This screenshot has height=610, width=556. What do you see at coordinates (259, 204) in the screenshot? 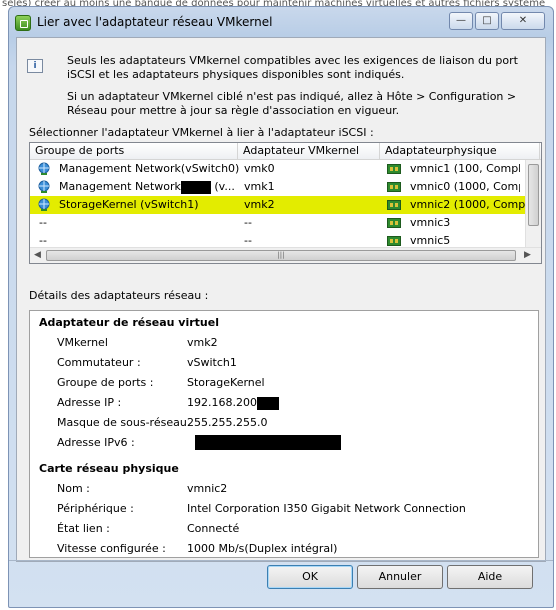
I see `row-vmkernel: vmk2` at bounding box center [259, 204].